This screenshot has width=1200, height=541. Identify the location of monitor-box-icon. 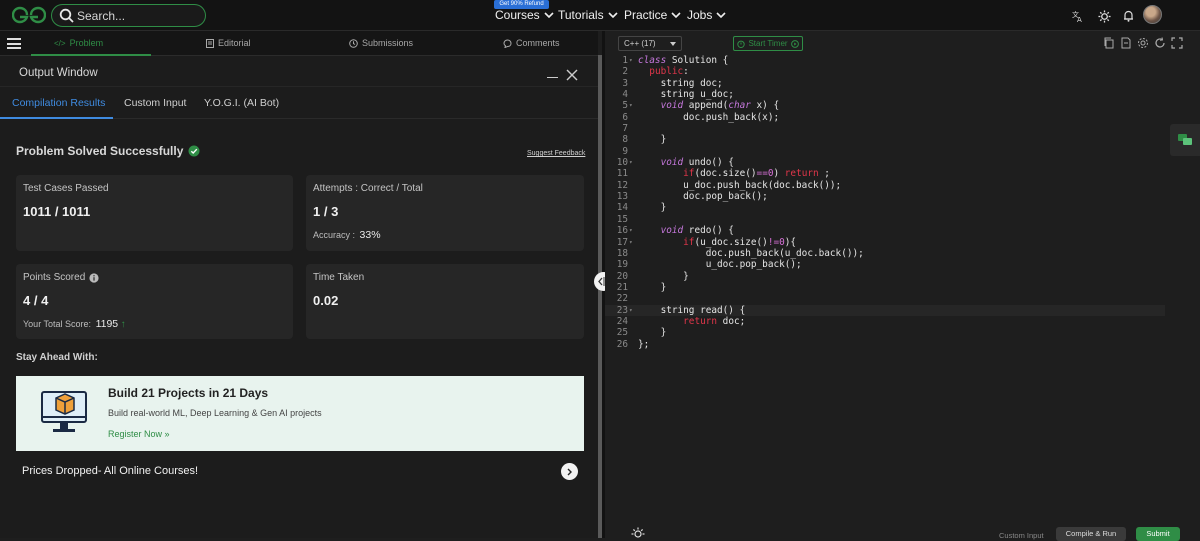
(64, 411).